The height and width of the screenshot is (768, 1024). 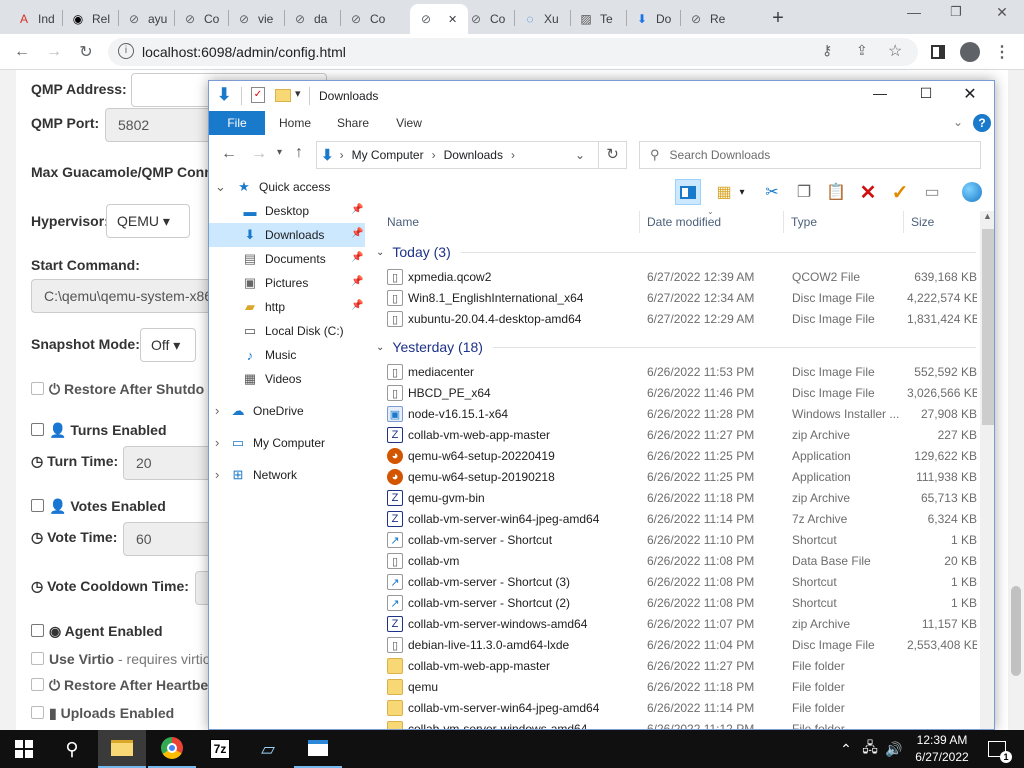 I want to click on quick-access-download-icon: ⬇, so click(x=224, y=95).